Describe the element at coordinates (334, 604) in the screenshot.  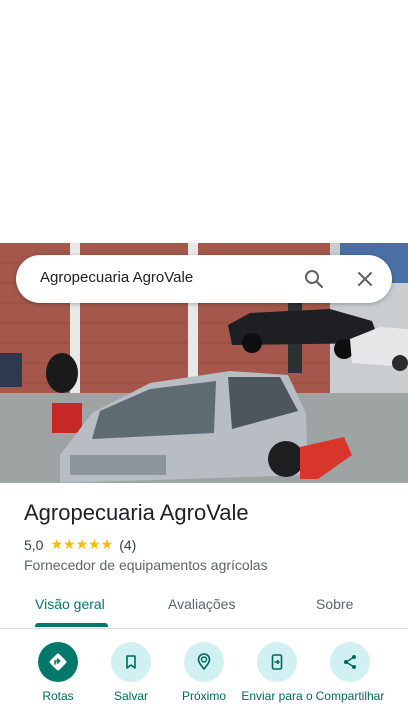
I see `tab-about: Sobre` at that location.